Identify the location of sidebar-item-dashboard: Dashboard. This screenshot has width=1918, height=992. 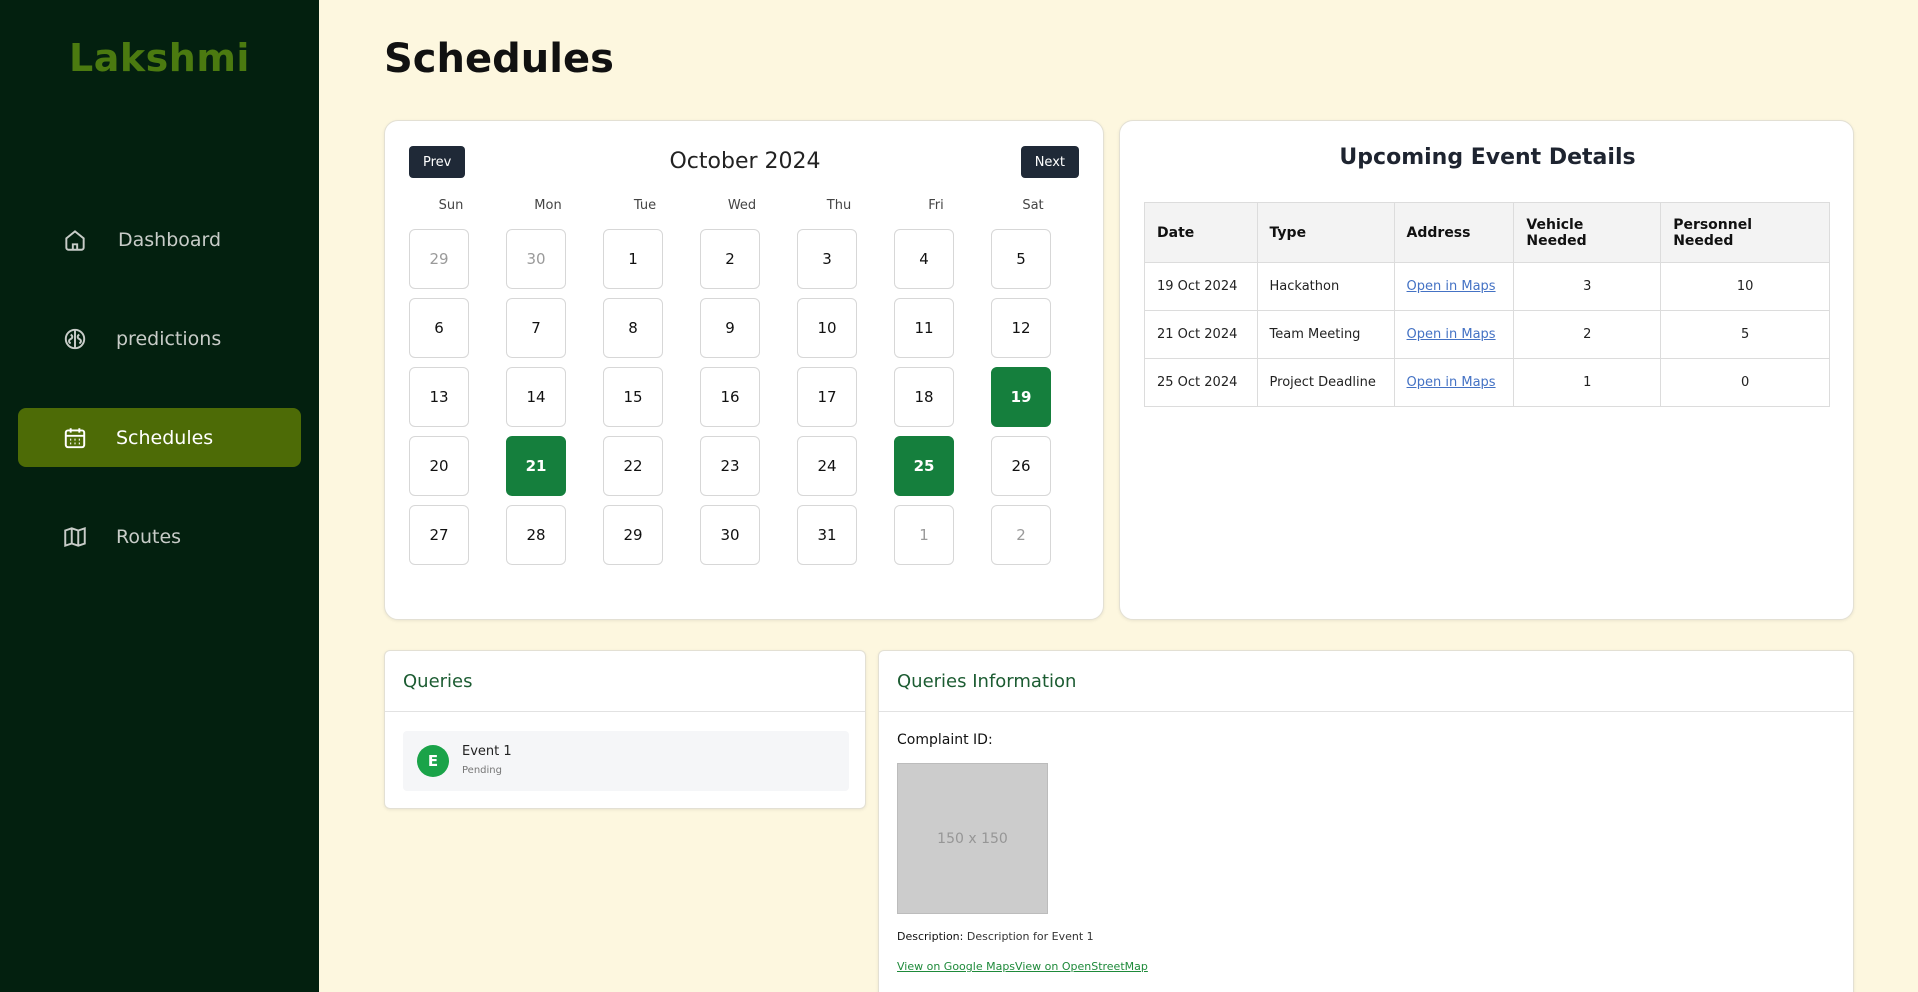
(159, 239).